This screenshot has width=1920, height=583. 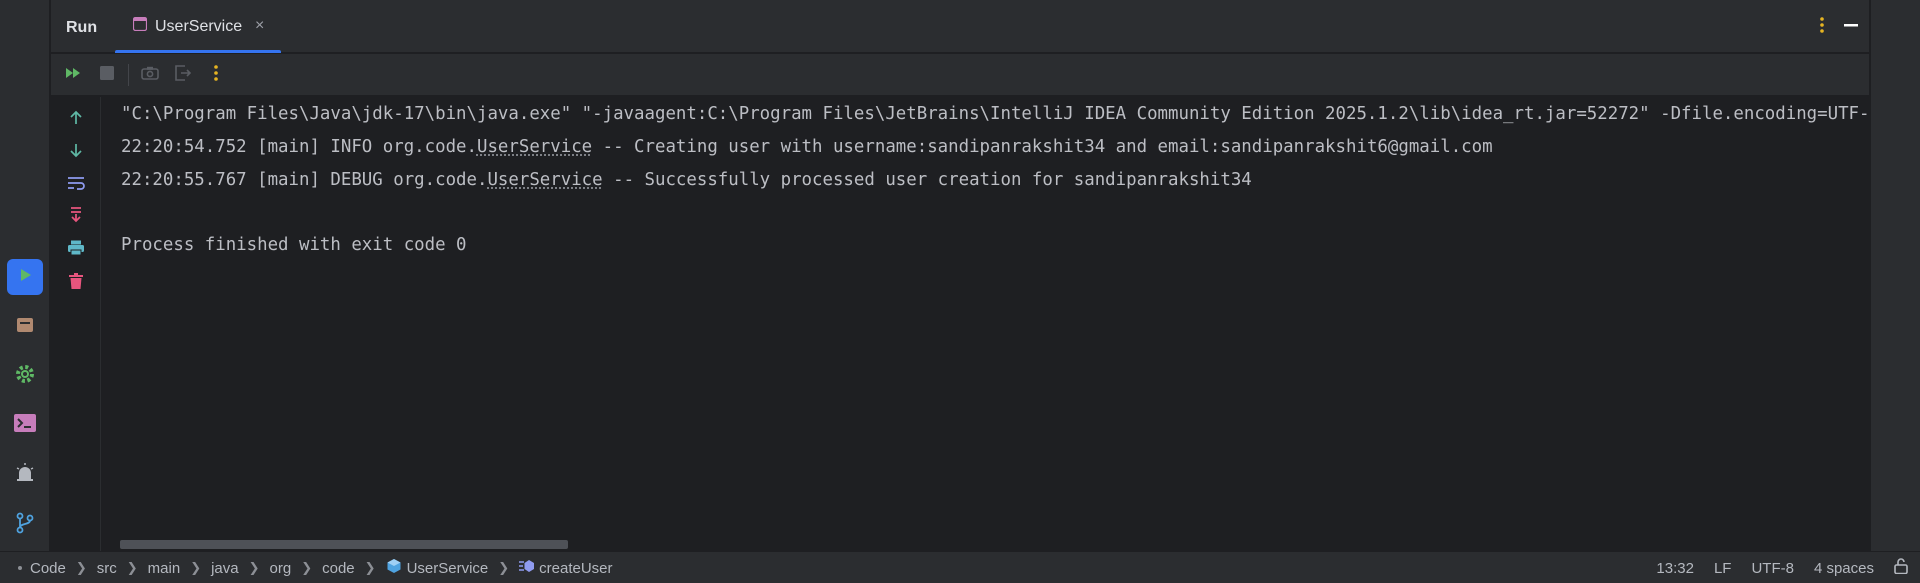 What do you see at coordinates (1822, 27) in the screenshot?
I see `more-options-icon` at bounding box center [1822, 27].